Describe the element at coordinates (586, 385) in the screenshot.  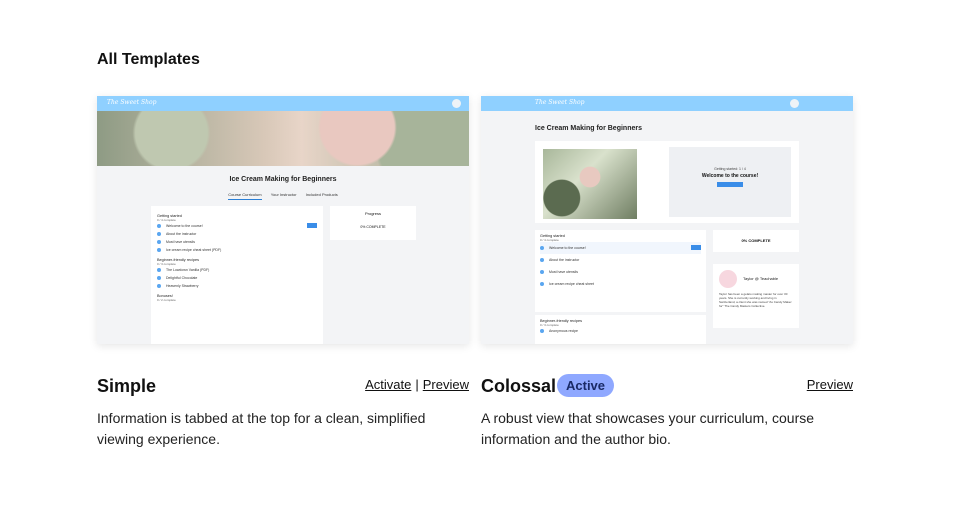
I see `active-badge: Active` at that location.